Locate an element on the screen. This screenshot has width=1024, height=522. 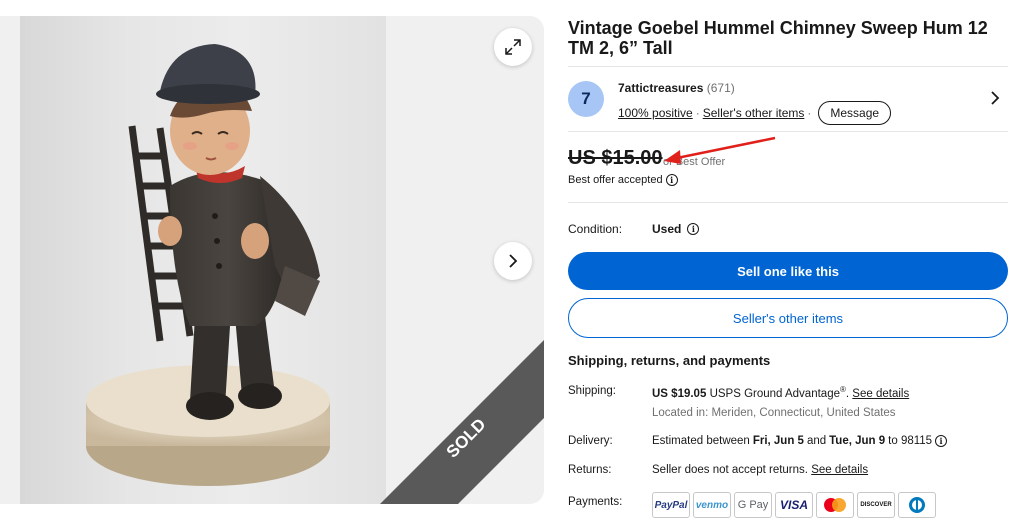
price: US $15.00 is located at coordinates (615, 158).